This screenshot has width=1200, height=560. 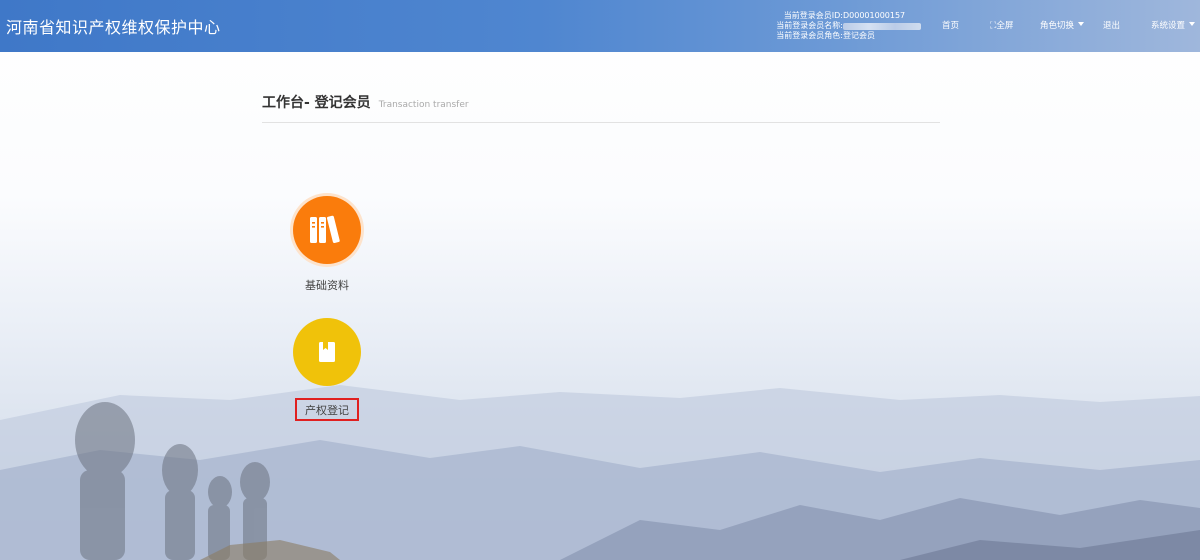 I want to click on member-id-label: 当前登录会员ID:, so click(x=813, y=15).